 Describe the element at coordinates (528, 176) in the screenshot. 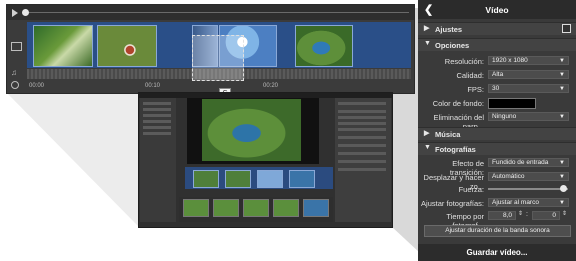

I see `pan-zoom-dropdown: Automático ▼` at that location.